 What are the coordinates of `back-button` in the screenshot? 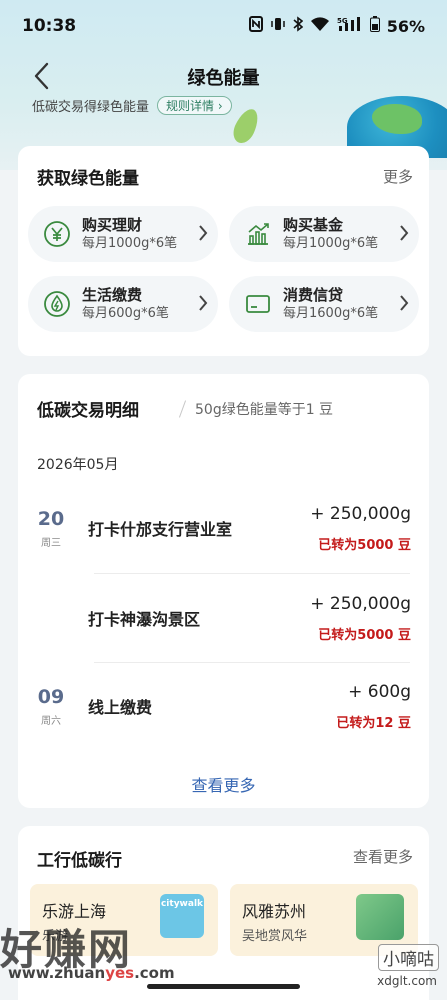 It's located at (41, 76).